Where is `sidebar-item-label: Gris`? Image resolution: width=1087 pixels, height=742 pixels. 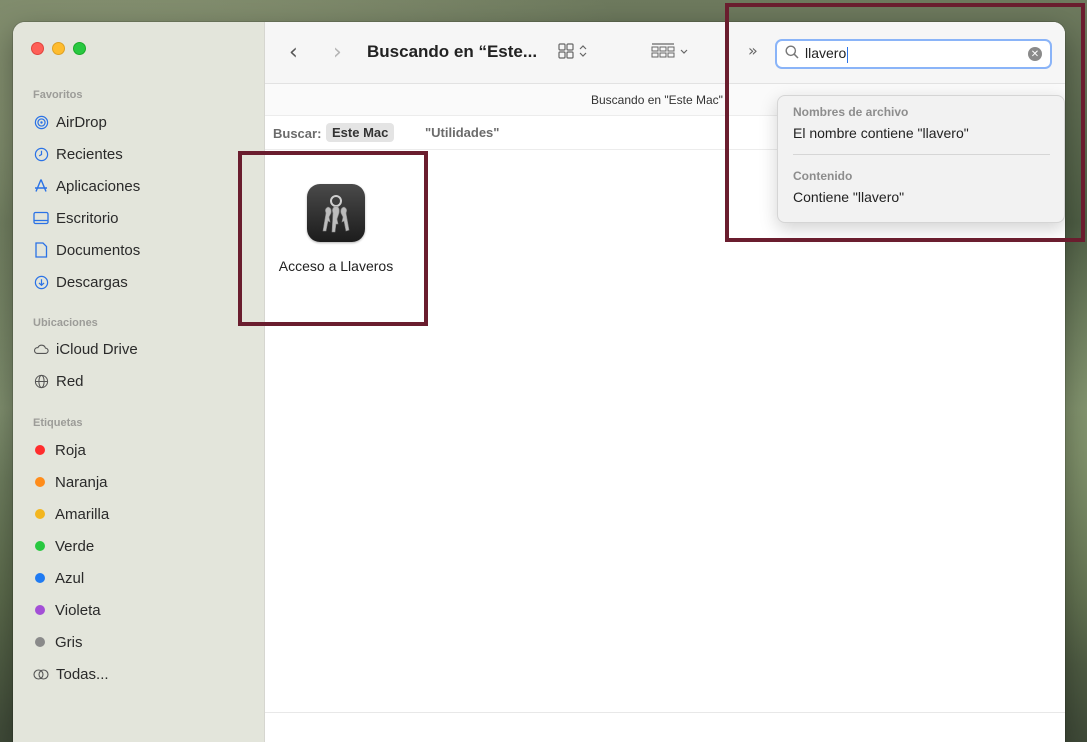
sidebar-item-label: Gris is located at coordinates (69, 642).